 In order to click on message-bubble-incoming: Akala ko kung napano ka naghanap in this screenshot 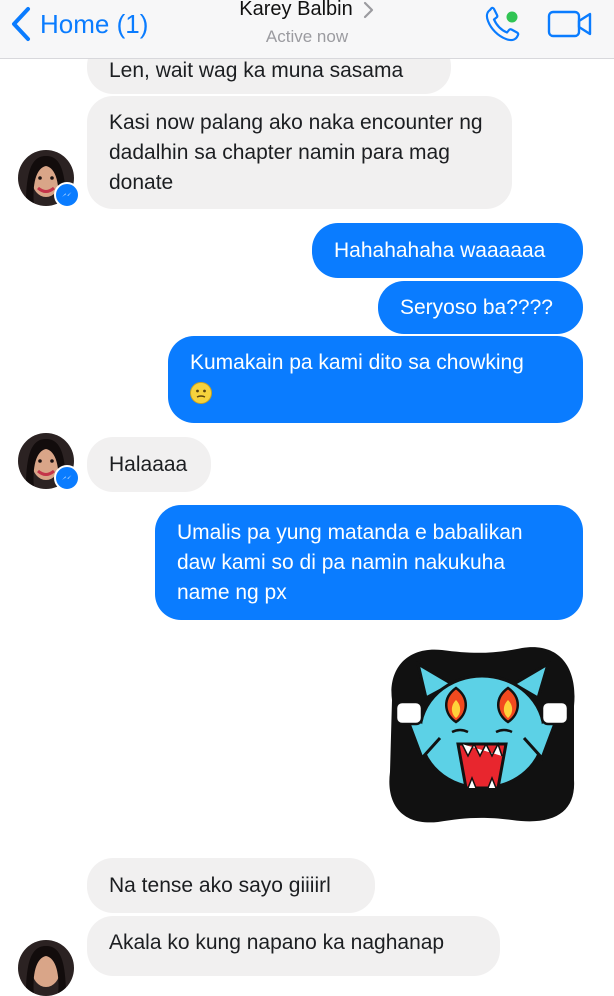, I will do `click(293, 946)`.